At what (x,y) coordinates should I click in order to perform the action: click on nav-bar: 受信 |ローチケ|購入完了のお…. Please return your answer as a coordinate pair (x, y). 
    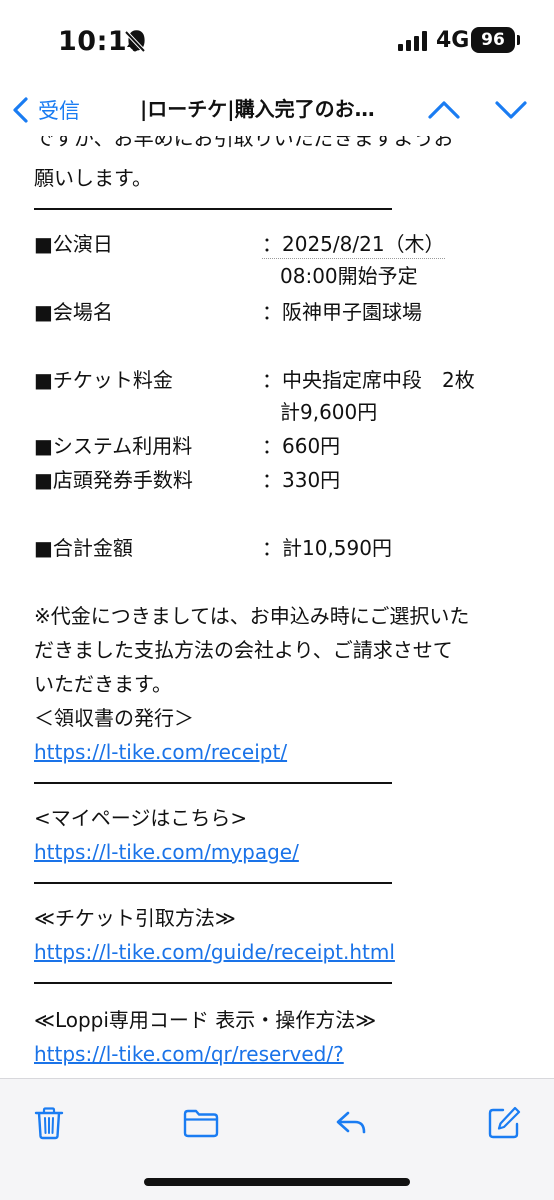
    Looking at the image, I should click on (277, 110).